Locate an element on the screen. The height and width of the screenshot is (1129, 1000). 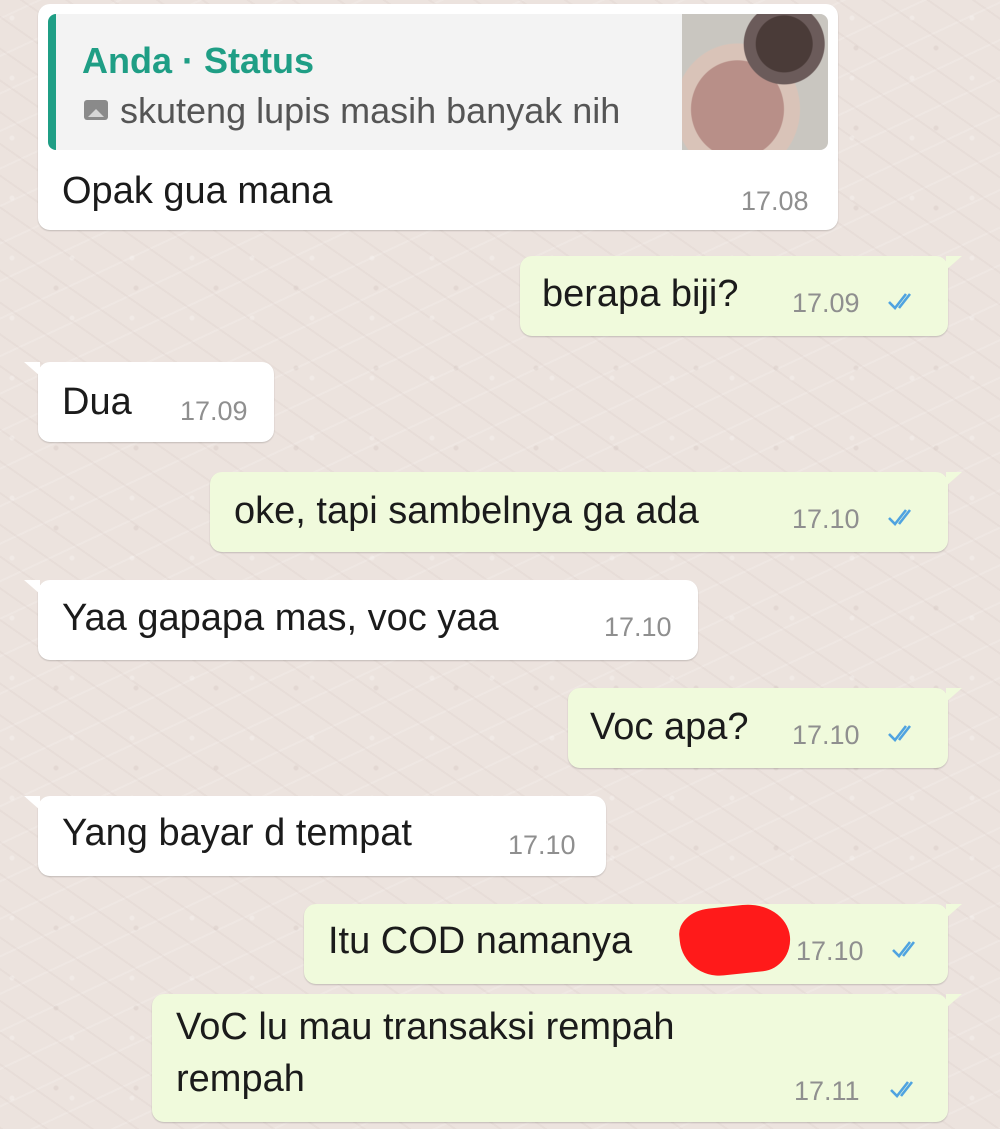
message-text: Dua is located at coordinates (97, 402).